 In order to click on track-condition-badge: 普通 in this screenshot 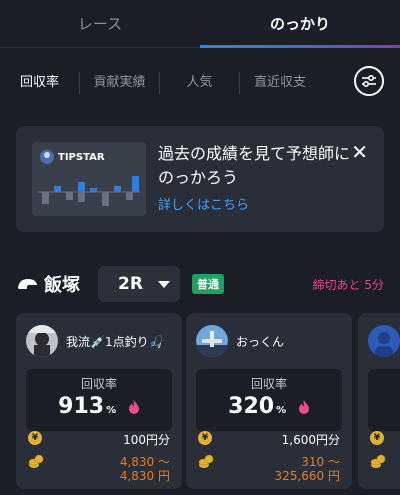, I will do `click(208, 284)`.